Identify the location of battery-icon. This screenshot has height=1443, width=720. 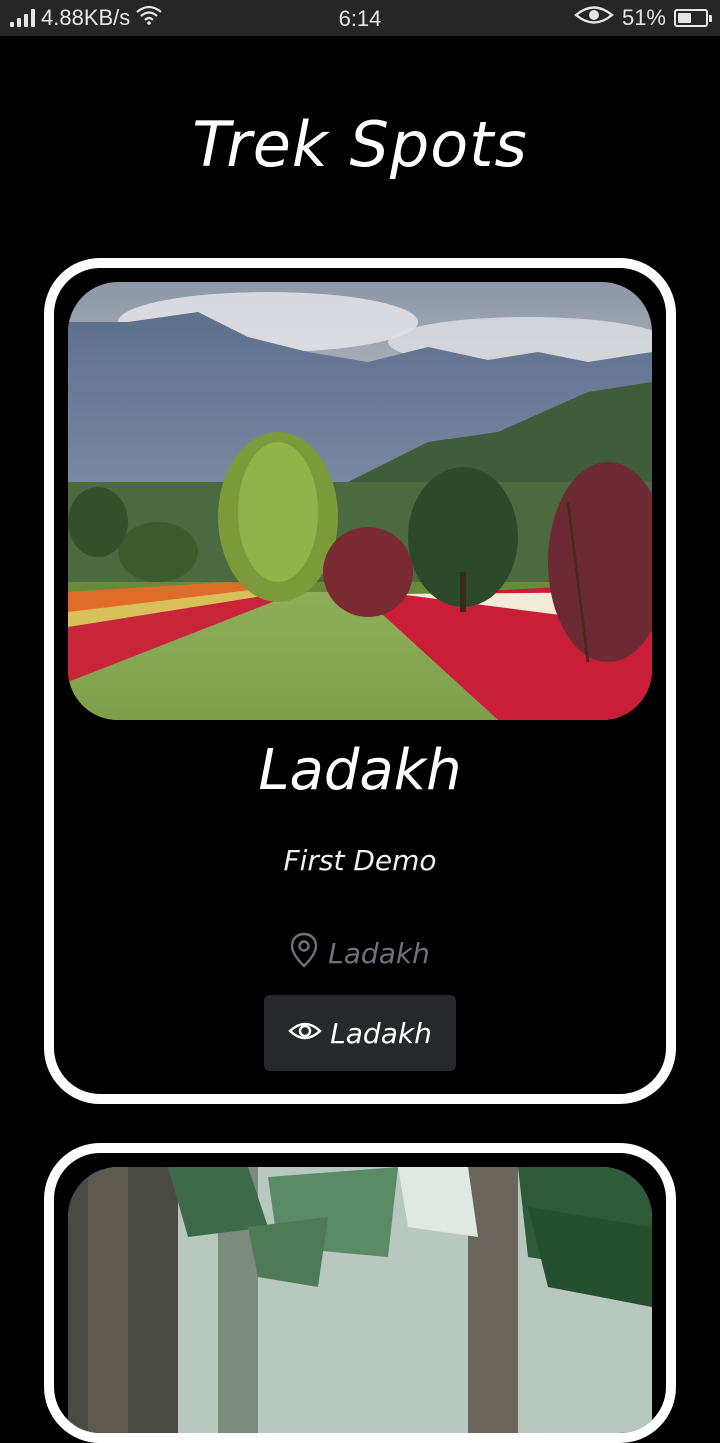
(693, 18).